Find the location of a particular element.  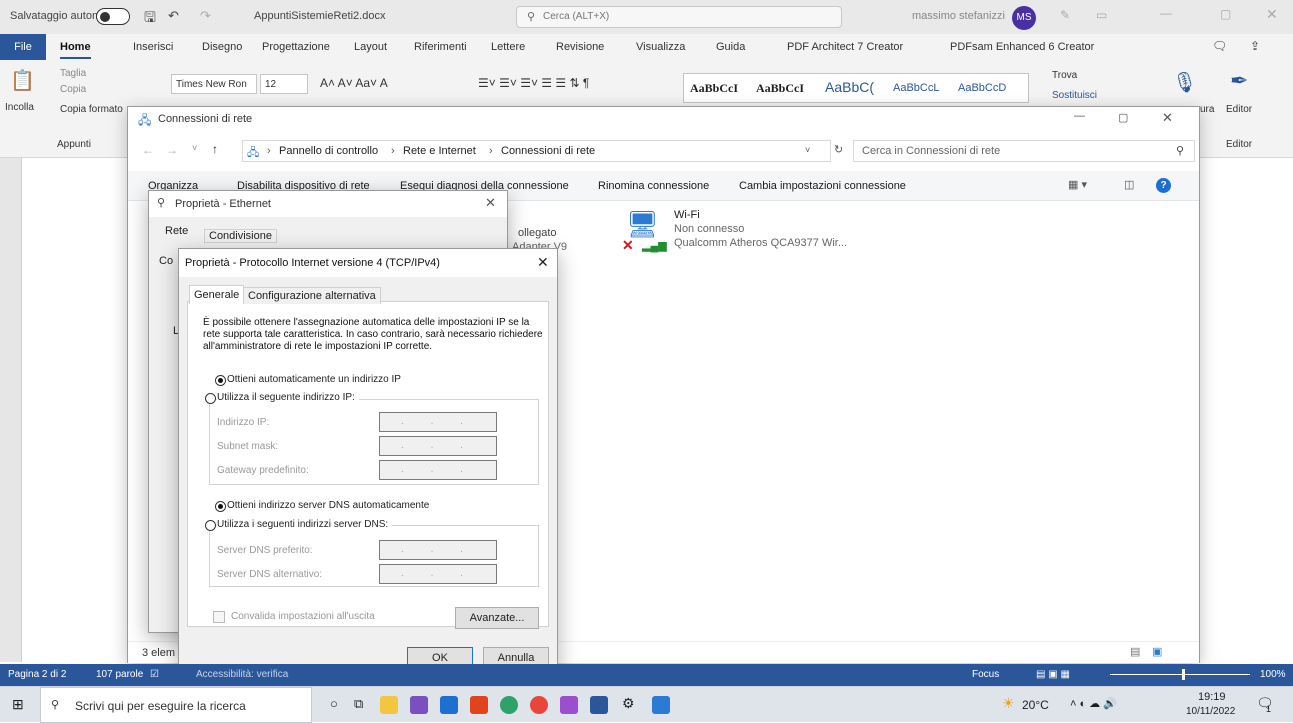

zoom-slider-thumb is located at coordinates (1183, 674).